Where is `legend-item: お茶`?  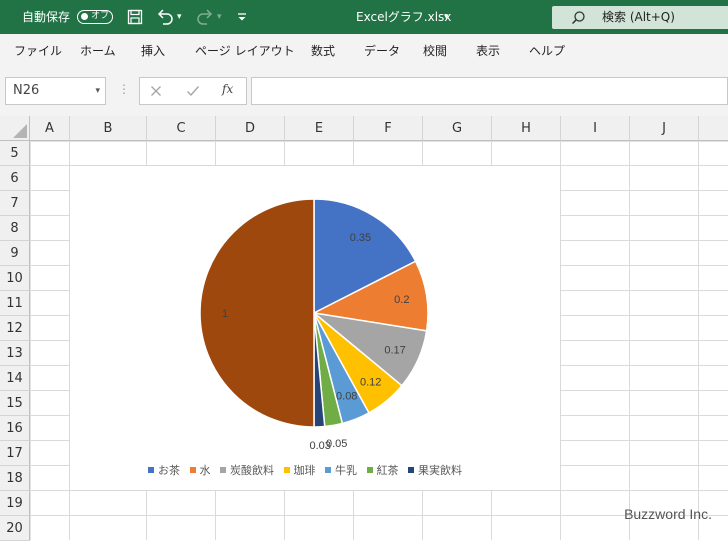 legend-item: お茶 is located at coordinates (164, 470).